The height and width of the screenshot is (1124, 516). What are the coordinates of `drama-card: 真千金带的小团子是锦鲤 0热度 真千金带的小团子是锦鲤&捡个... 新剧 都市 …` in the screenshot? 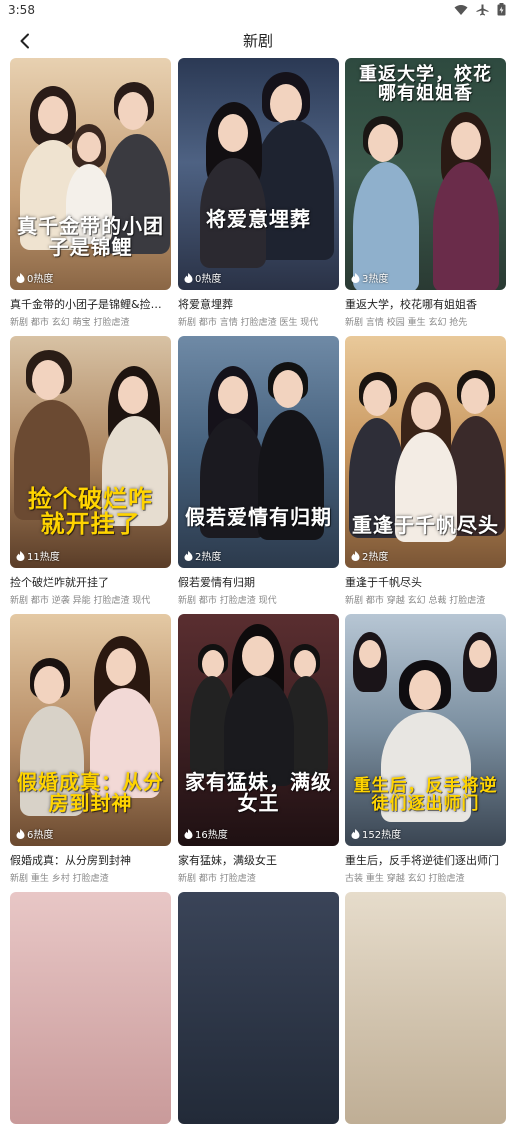 It's located at (90, 193).